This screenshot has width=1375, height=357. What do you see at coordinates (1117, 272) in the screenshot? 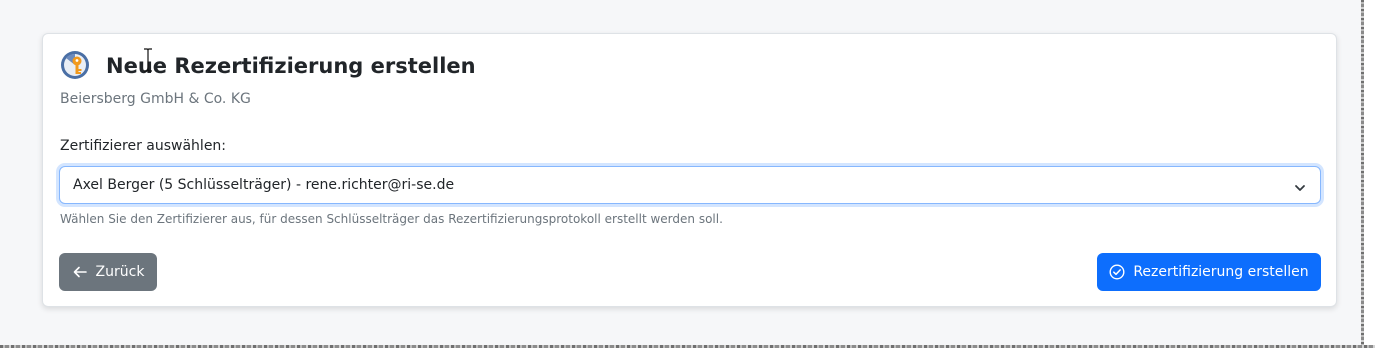
I see `check-circle-icon` at bounding box center [1117, 272].